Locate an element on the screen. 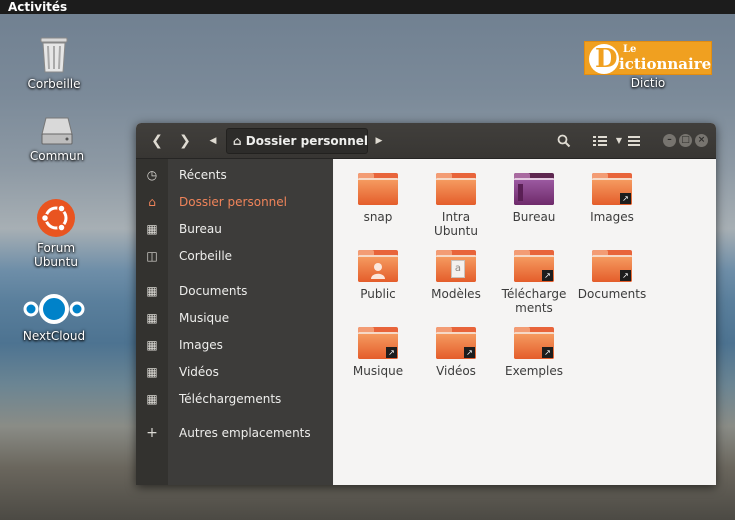 The image size is (735, 520). path-scroll-right-button: ▶ is located at coordinates (379, 141).